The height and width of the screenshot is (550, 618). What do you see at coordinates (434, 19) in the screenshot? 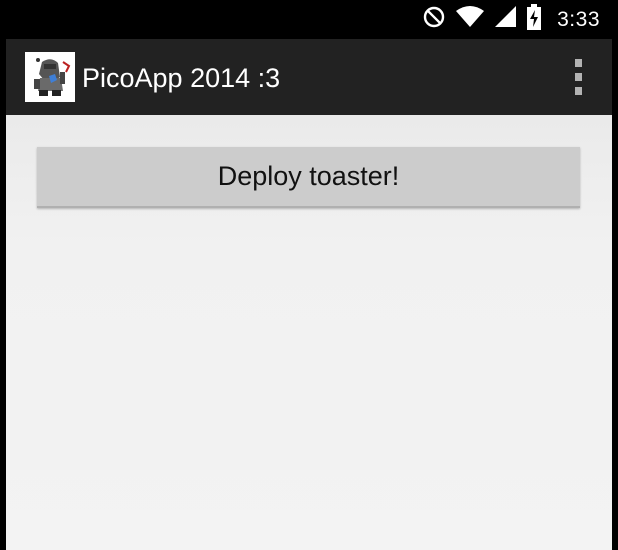
I see `do-not-disturb-icon` at bounding box center [434, 19].